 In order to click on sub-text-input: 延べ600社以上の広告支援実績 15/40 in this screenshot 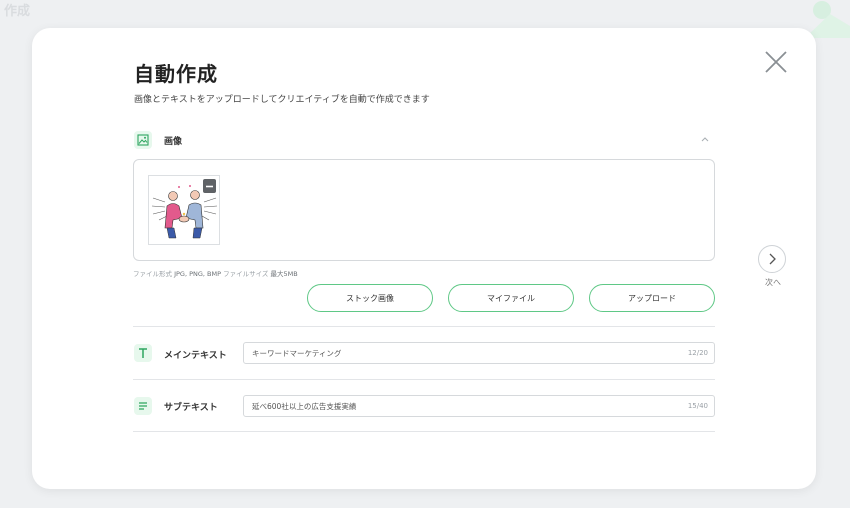, I will do `click(479, 406)`.